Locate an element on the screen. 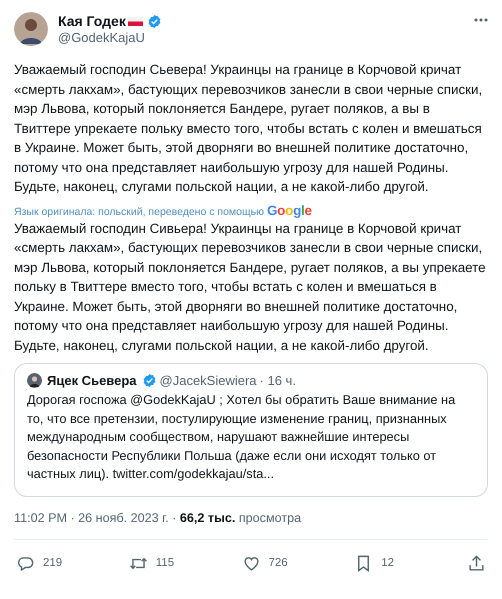 The width and height of the screenshot is (502, 599). action-count: 12 is located at coordinates (387, 563).